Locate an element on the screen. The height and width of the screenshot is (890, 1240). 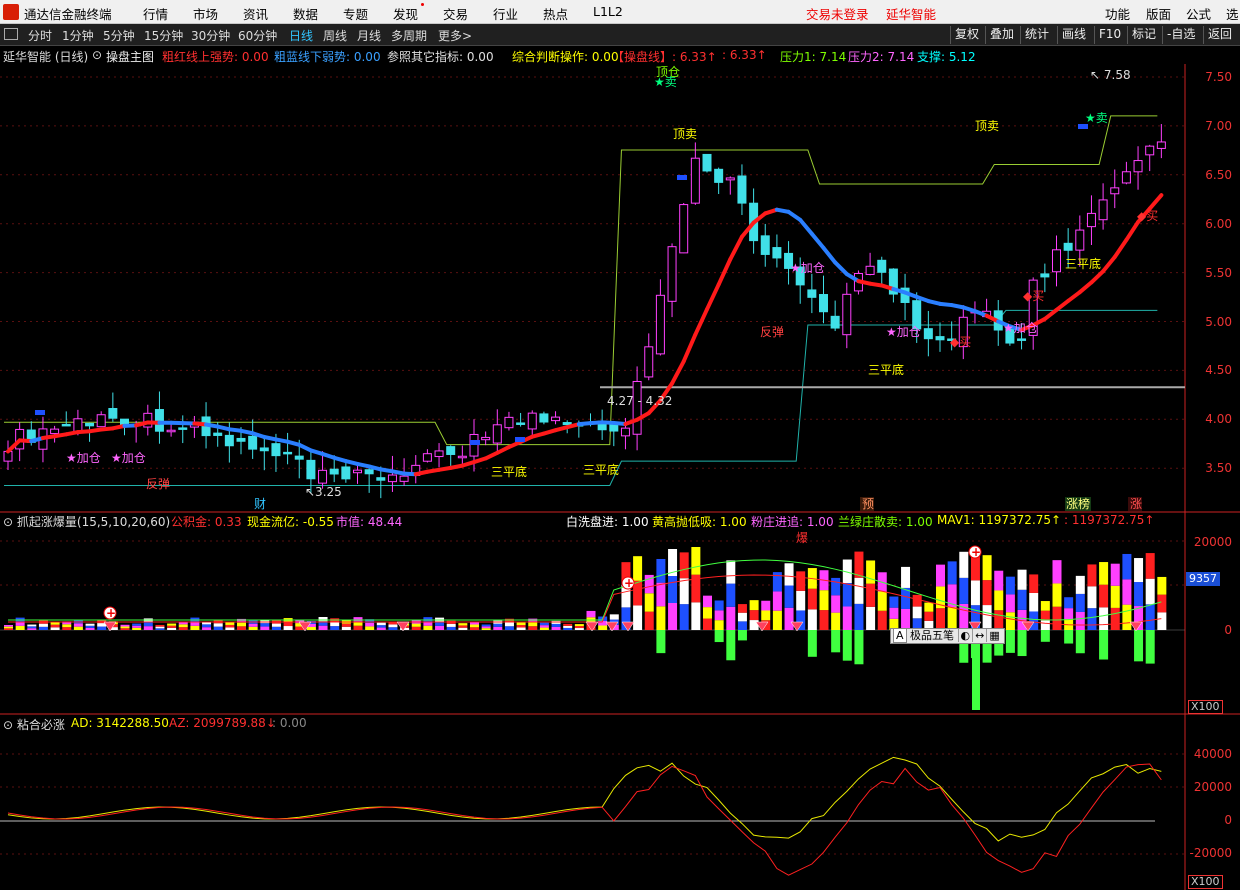
blue-flag-icon is located at coordinates (40, 412).